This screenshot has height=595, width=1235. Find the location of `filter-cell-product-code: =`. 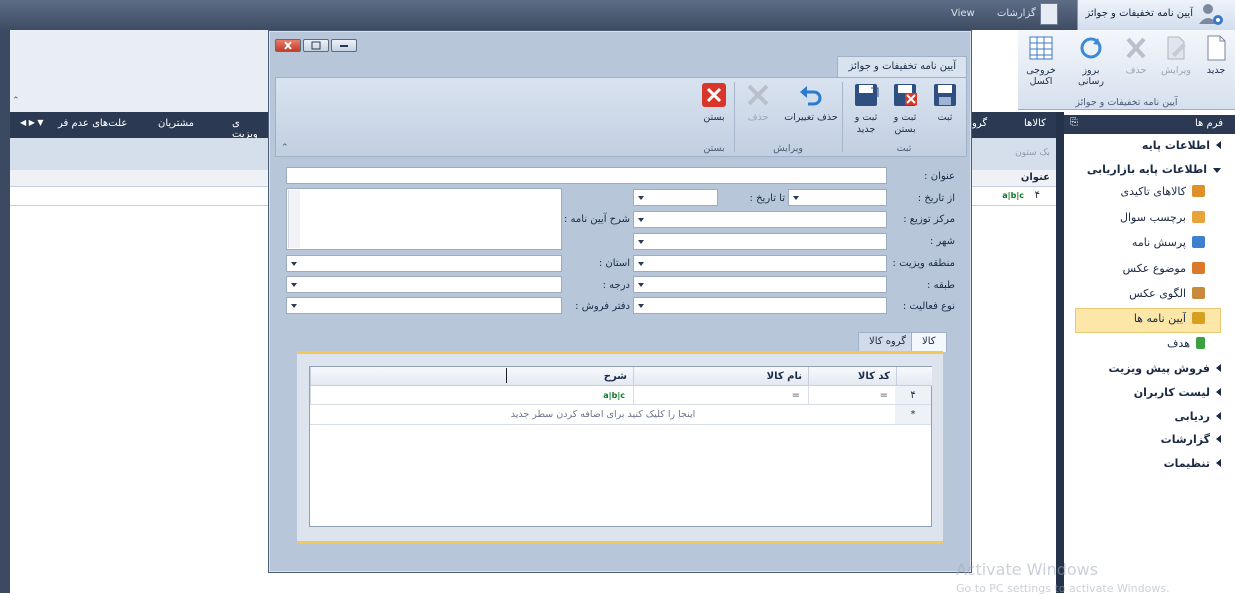

filter-cell-product-code: = is located at coordinates (852, 395).